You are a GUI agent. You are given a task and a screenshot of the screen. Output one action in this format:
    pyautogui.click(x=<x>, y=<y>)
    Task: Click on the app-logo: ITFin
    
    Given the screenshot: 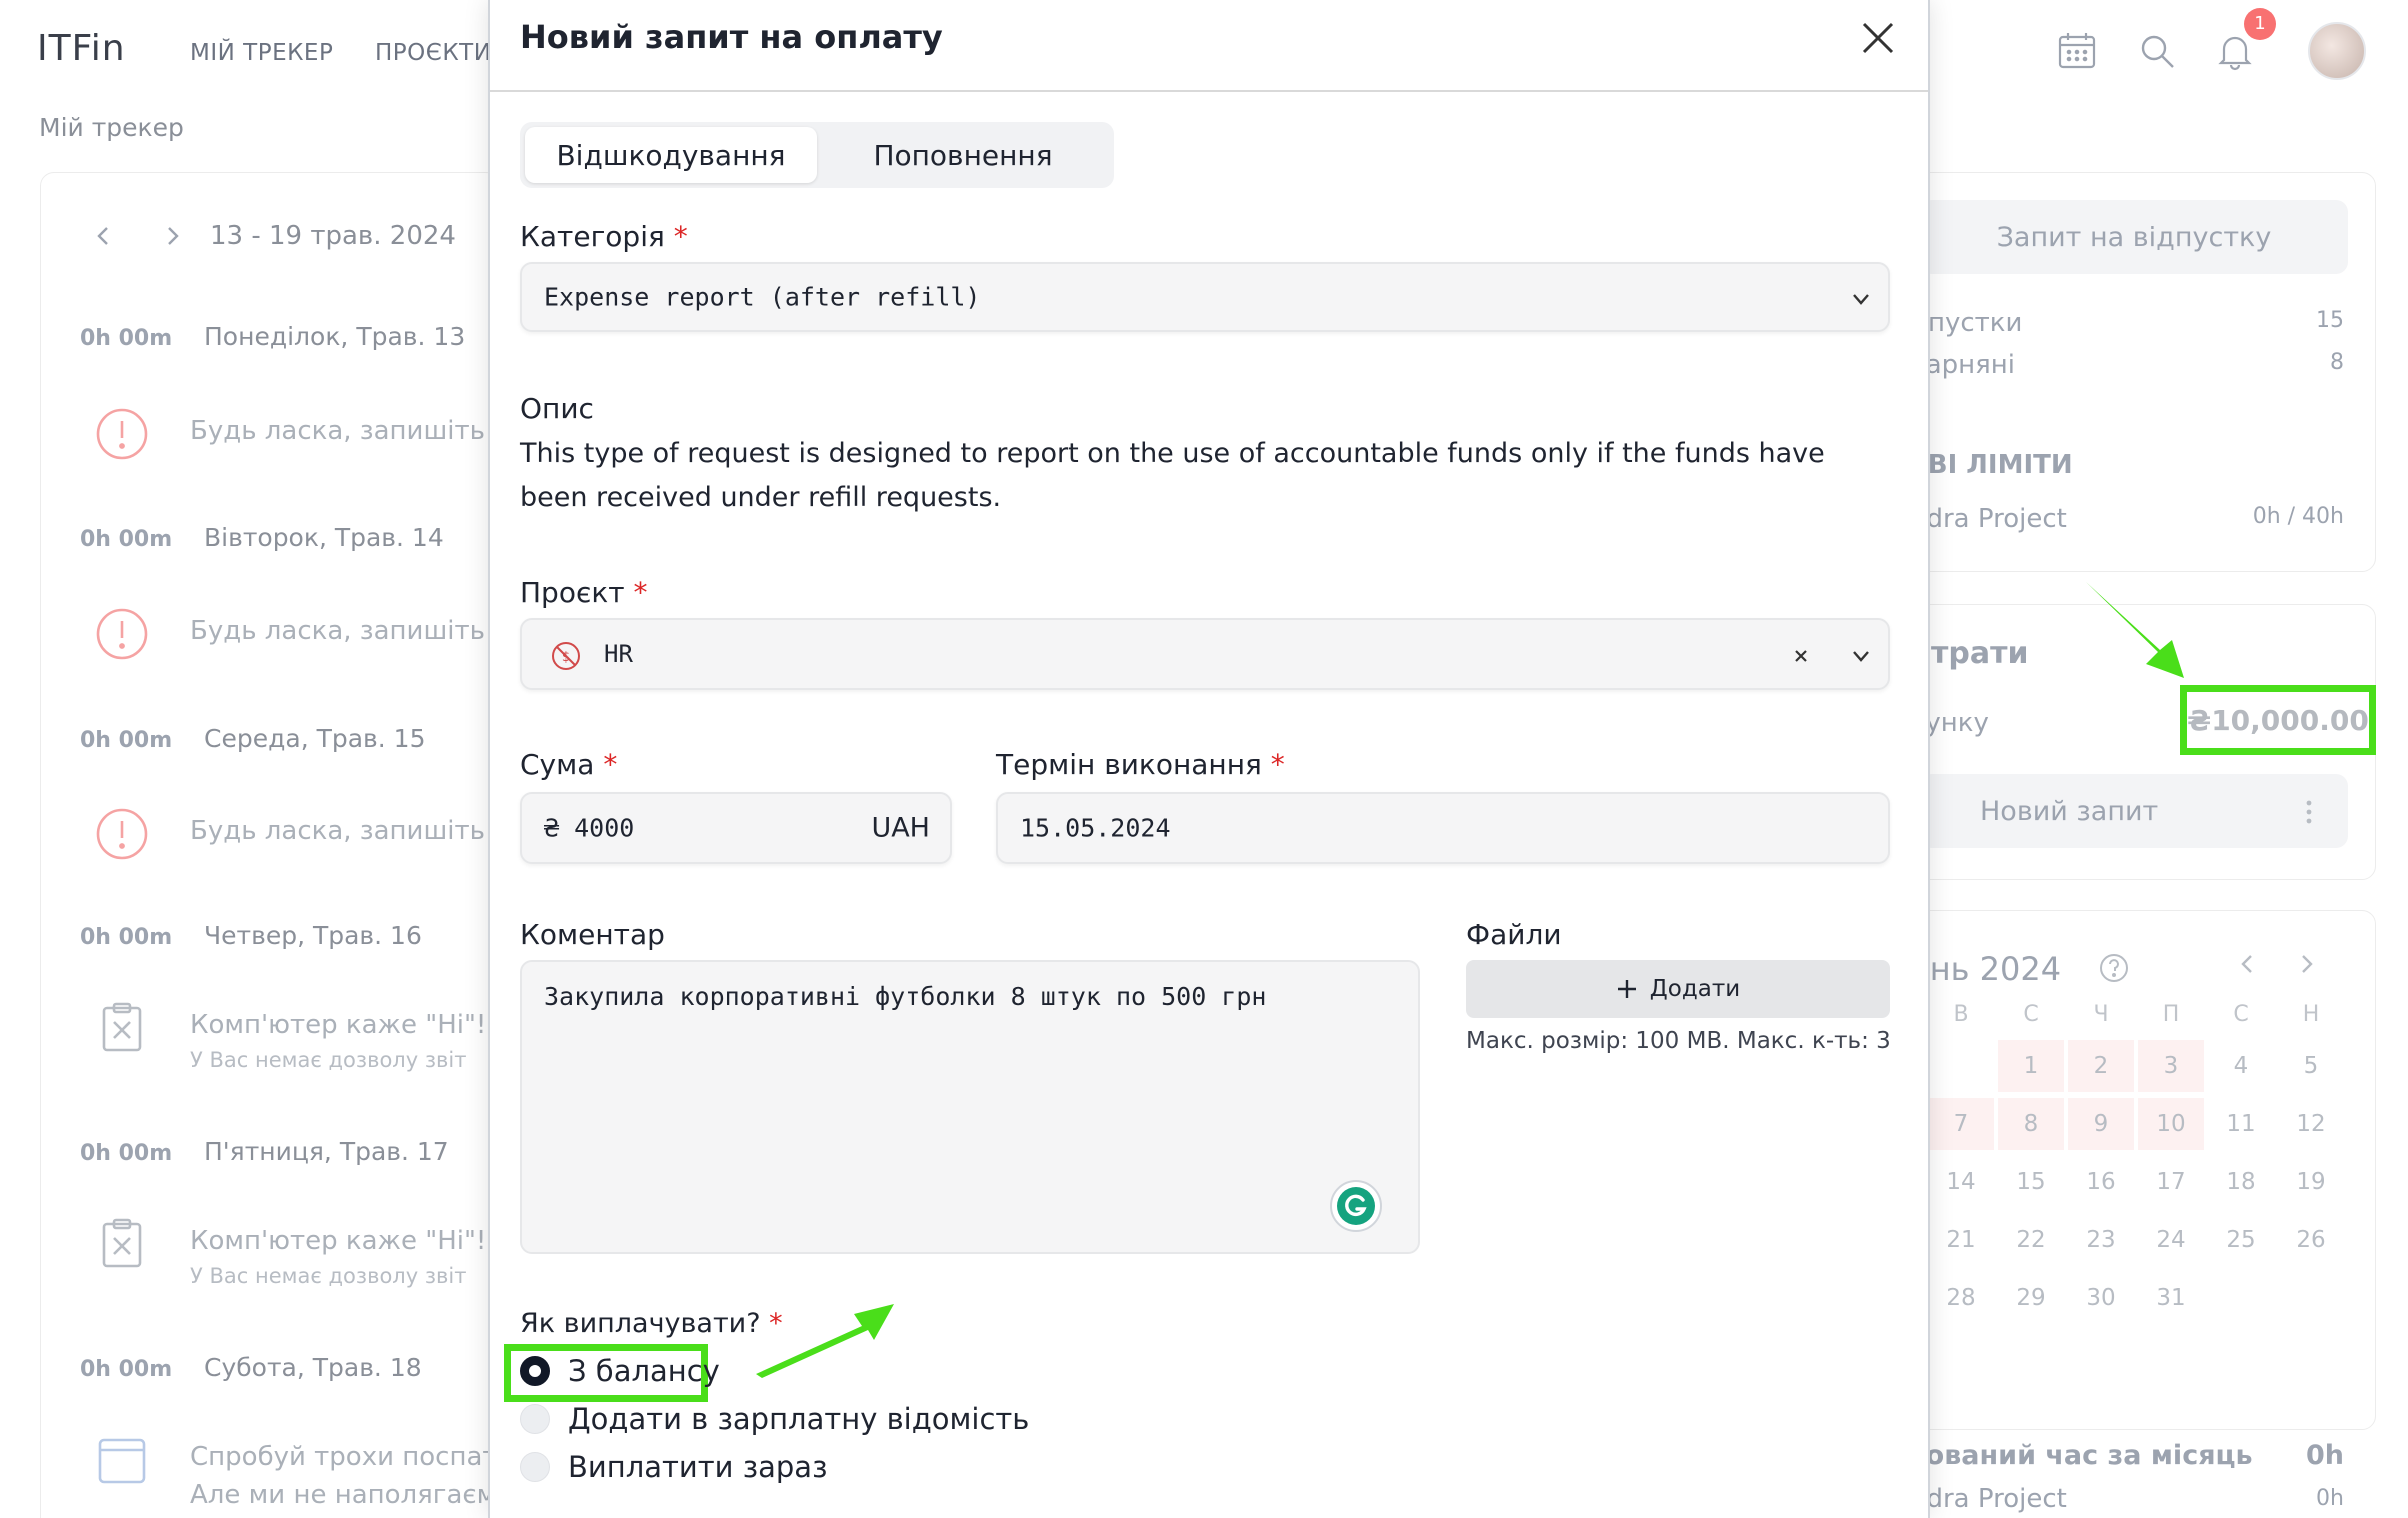 What is the action you would take?
    pyautogui.click(x=81, y=48)
    